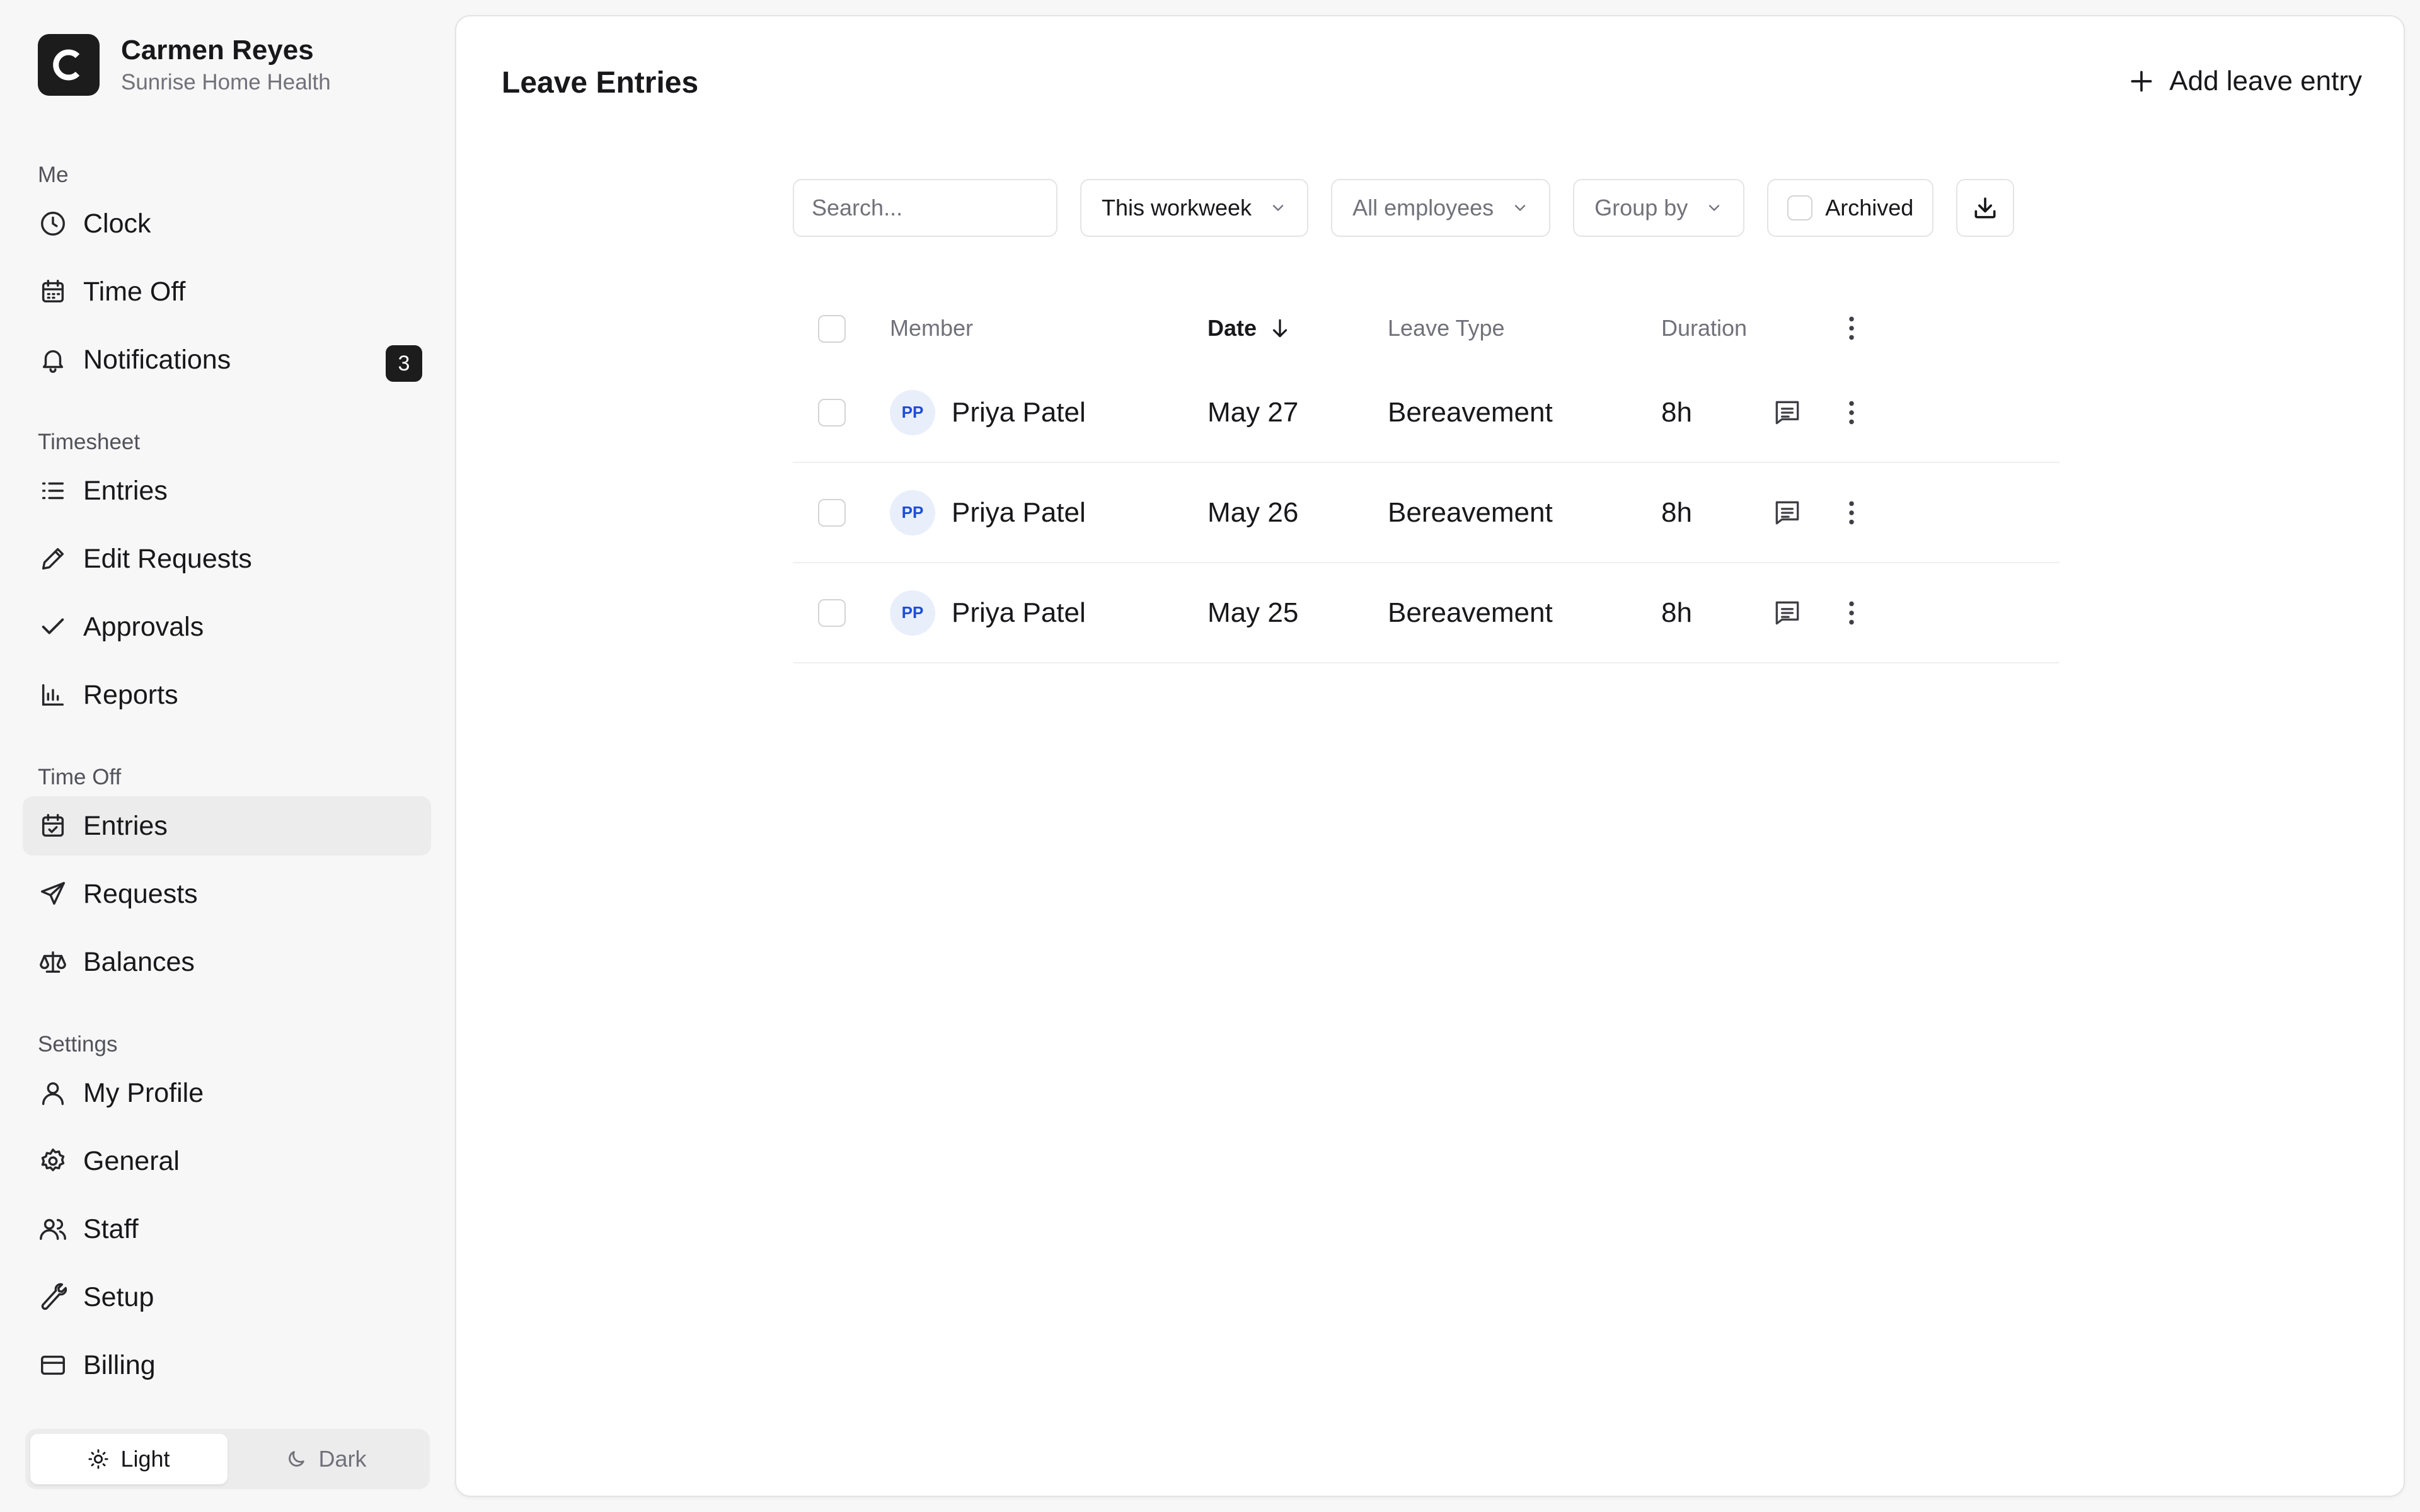 The height and width of the screenshot is (1512, 2420). I want to click on sidebar-item-label: Reports, so click(130, 694).